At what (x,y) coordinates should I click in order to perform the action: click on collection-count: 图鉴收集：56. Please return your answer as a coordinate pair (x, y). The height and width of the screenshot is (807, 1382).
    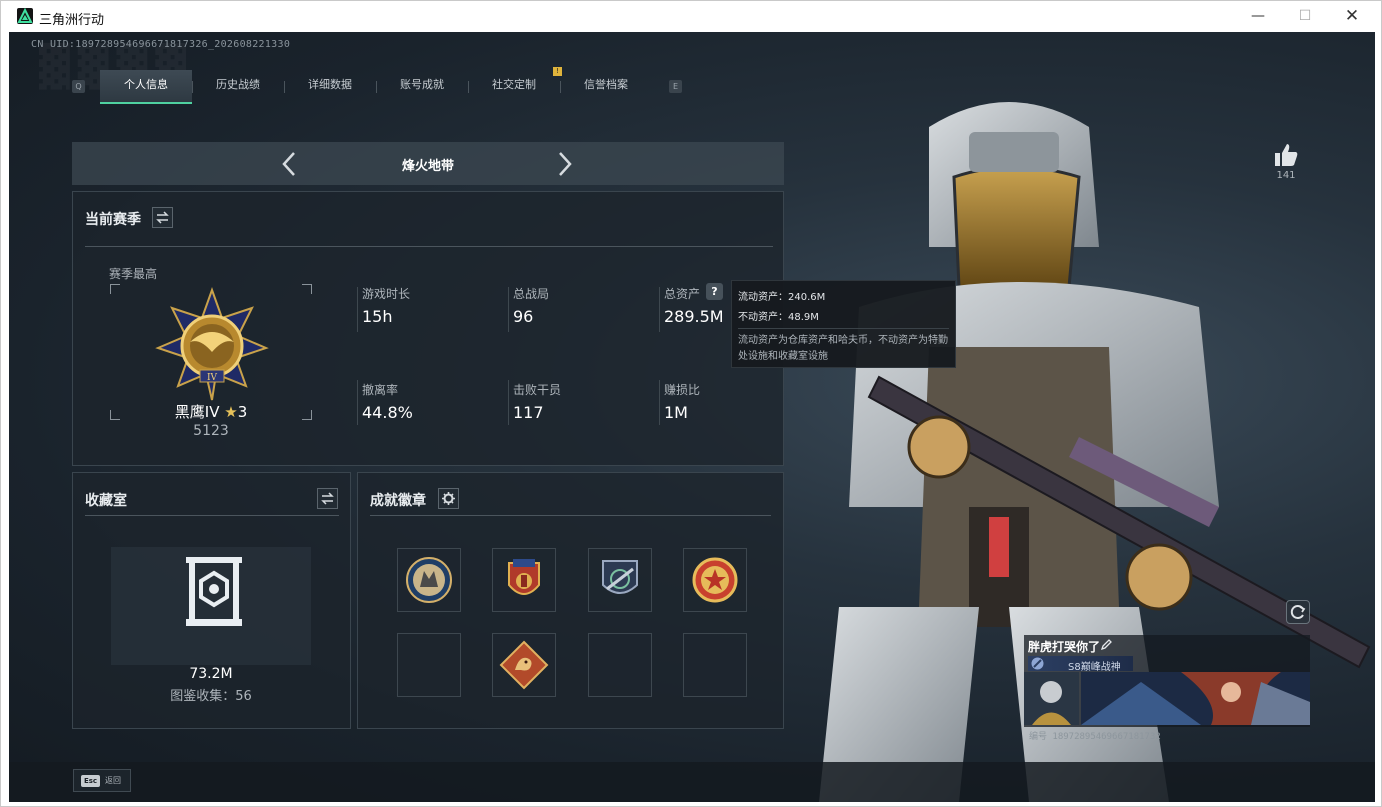
    Looking at the image, I should click on (211, 696).